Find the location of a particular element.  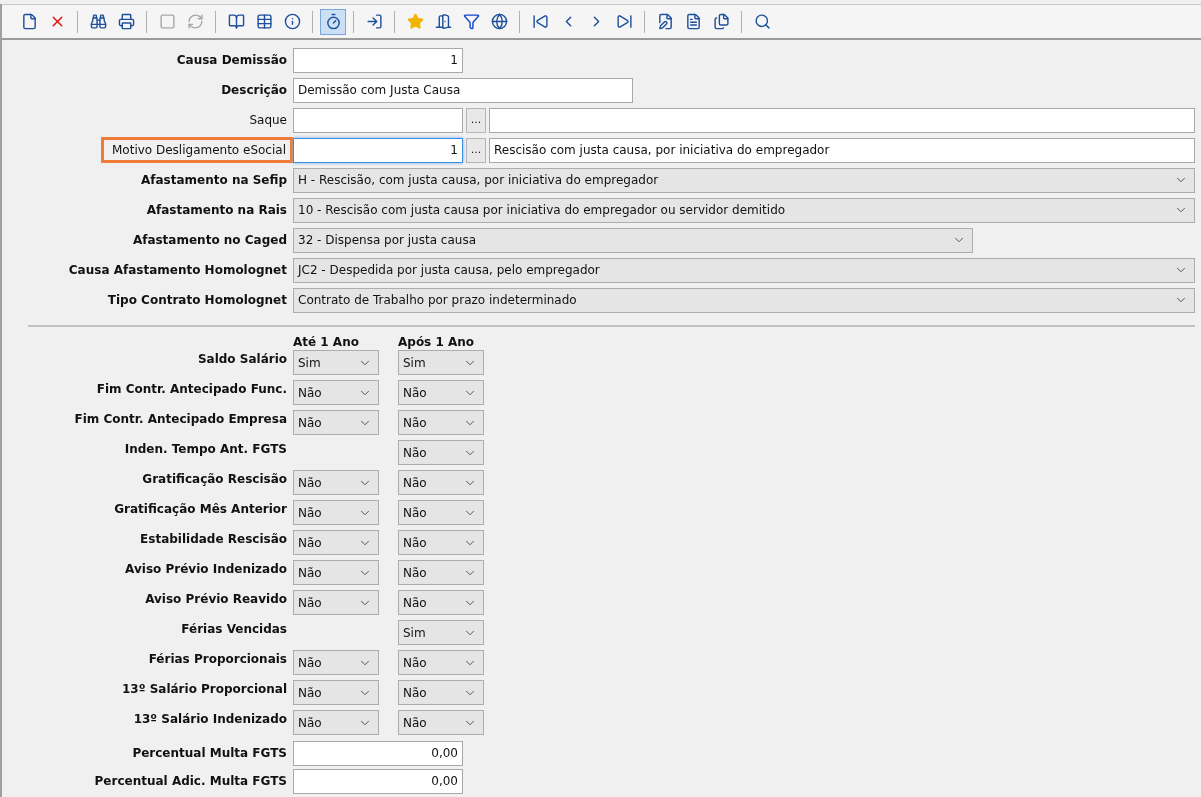

field-label: Aviso Prévio Indenizado is located at coordinates (206, 569).